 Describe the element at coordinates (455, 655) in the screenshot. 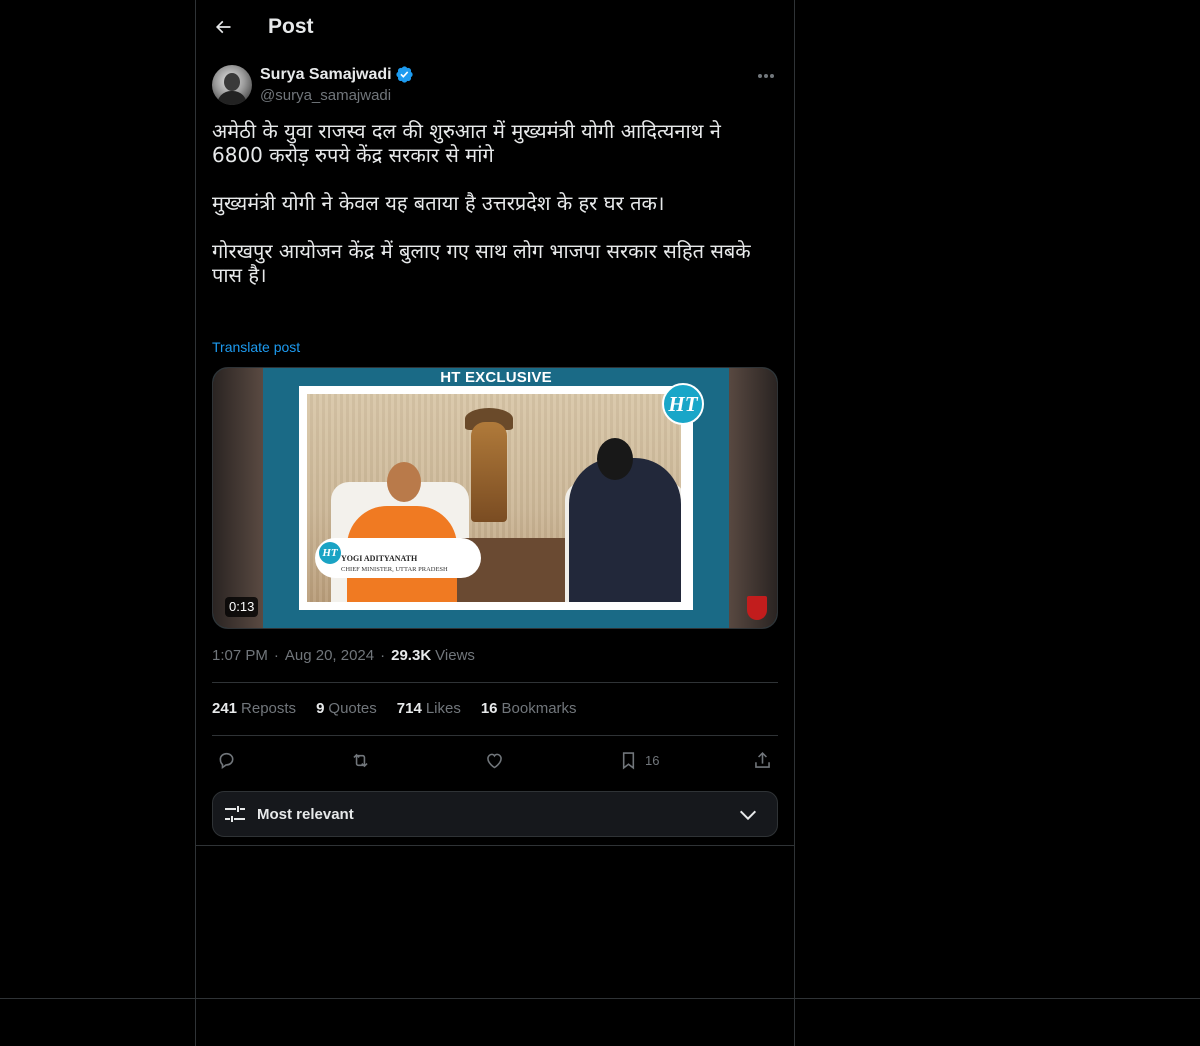

I see `views-label: Views` at that location.